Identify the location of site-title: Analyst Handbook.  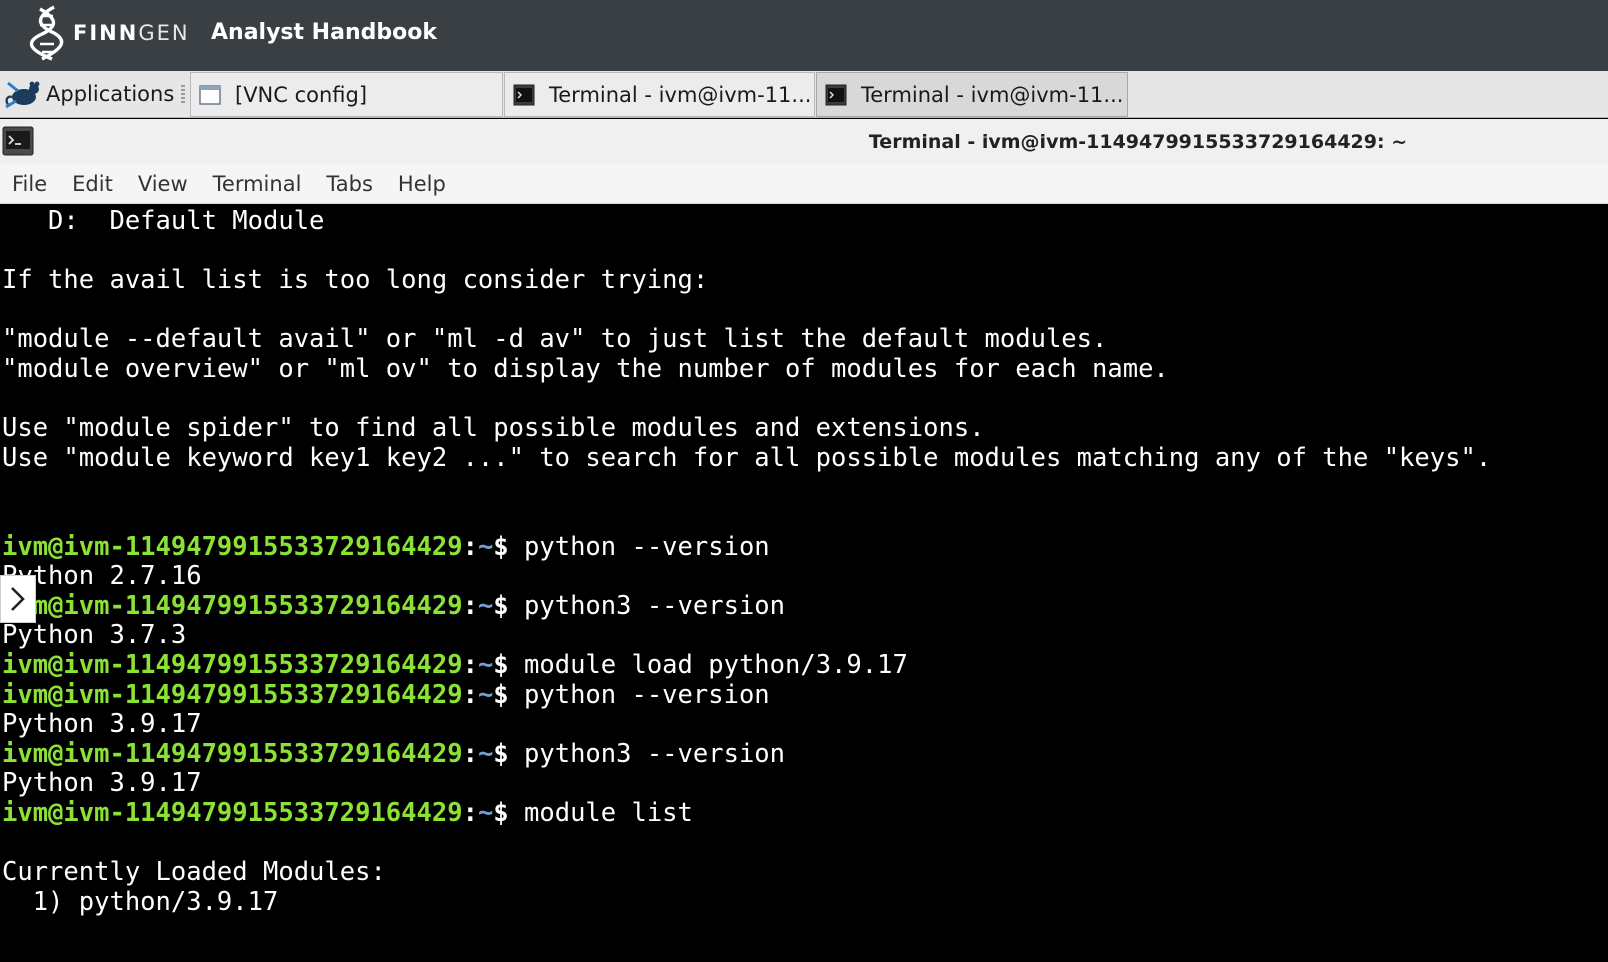
(324, 33).